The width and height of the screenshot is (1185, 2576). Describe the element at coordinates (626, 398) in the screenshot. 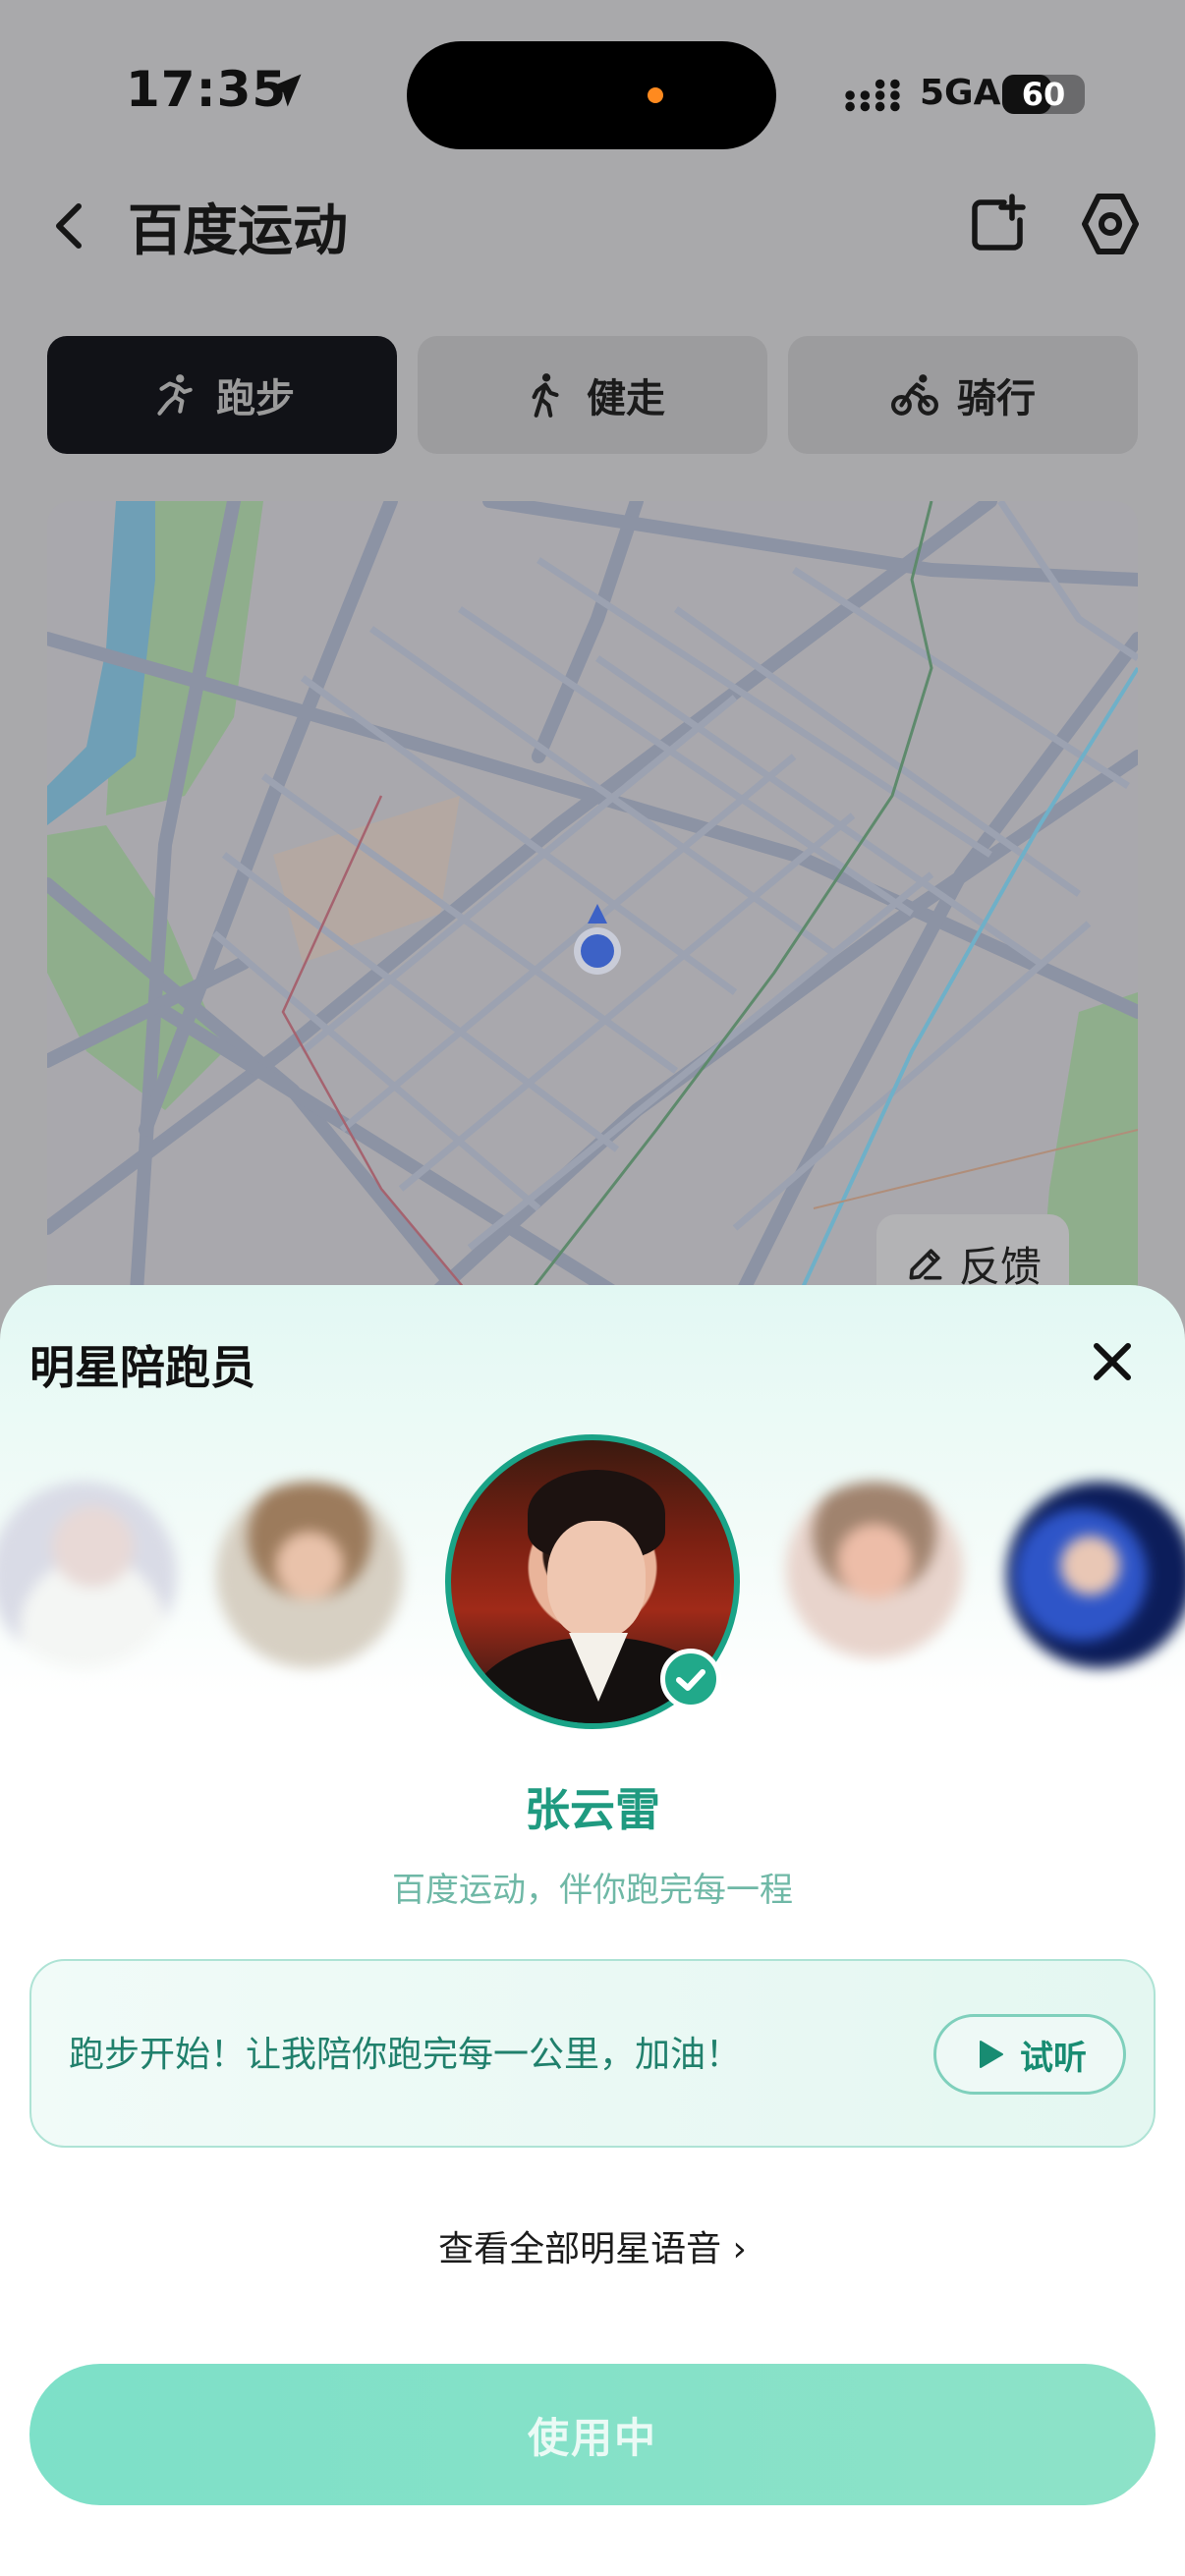

I see `tab-label: 健走` at that location.